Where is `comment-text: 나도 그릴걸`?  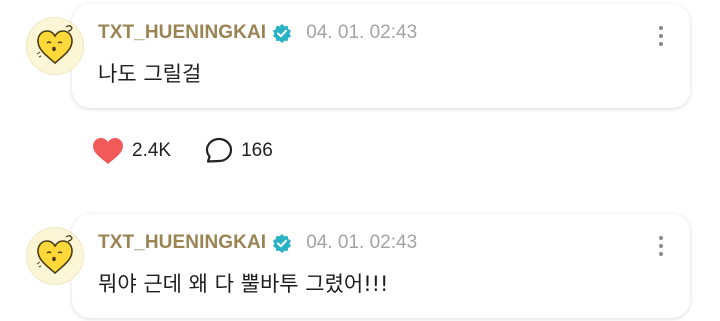 comment-text: 나도 그릴걸 is located at coordinates (150, 74).